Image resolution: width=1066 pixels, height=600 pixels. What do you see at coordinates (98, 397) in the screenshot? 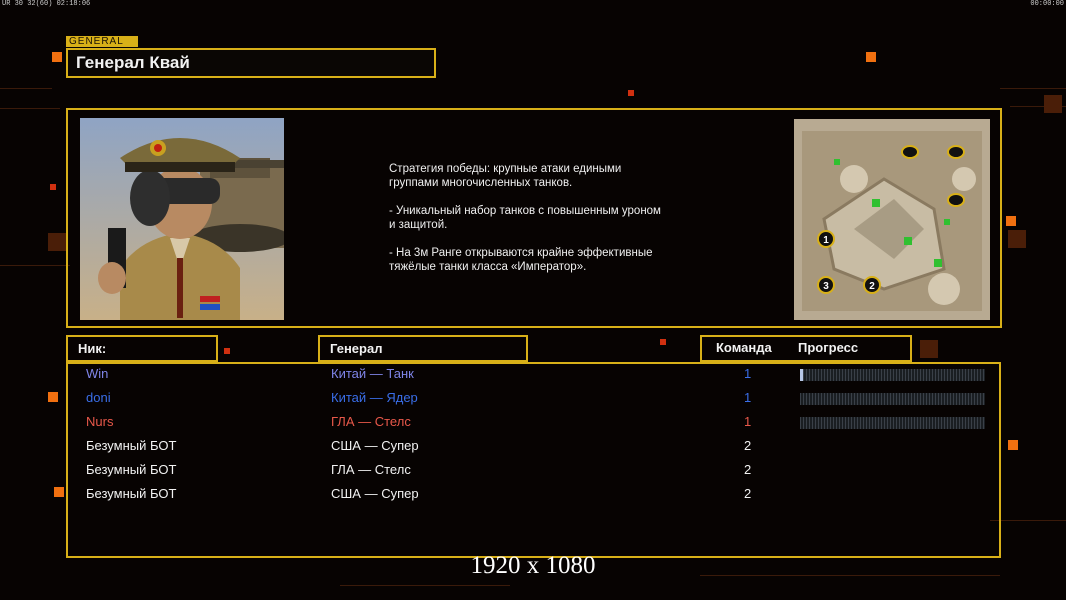
I see `player-nick: doni` at bounding box center [98, 397].